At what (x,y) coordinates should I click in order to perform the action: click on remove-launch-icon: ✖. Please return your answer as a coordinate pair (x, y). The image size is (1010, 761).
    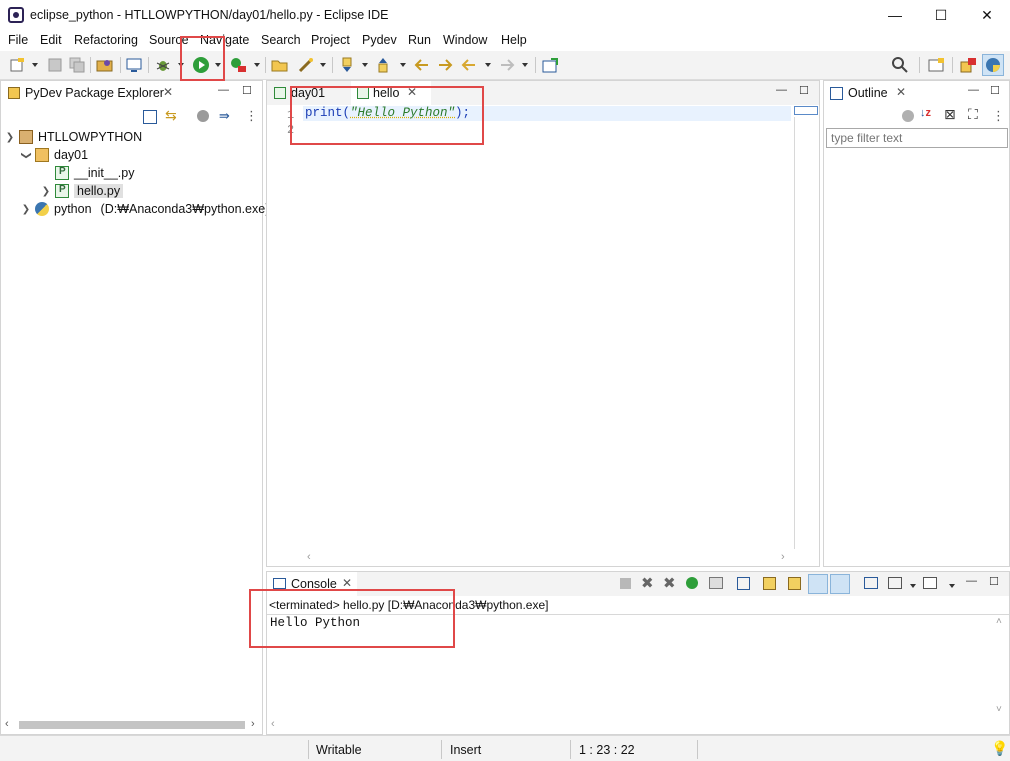
    Looking at the image, I should click on (647, 583).